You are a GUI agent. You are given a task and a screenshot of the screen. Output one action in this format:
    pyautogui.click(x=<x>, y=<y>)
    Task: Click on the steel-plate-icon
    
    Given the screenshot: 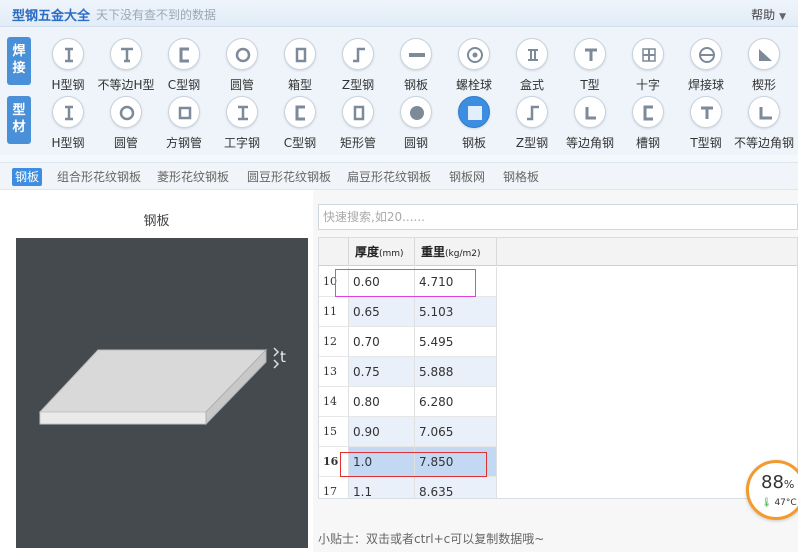 What is the action you would take?
    pyautogui.click(x=416, y=54)
    